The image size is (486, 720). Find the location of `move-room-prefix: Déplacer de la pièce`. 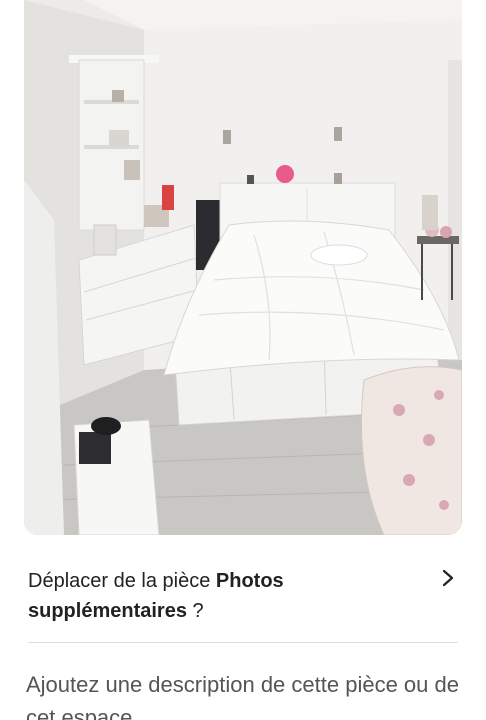

move-room-prefix: Déplacer de la pièce is located at coordinates (122, 581).